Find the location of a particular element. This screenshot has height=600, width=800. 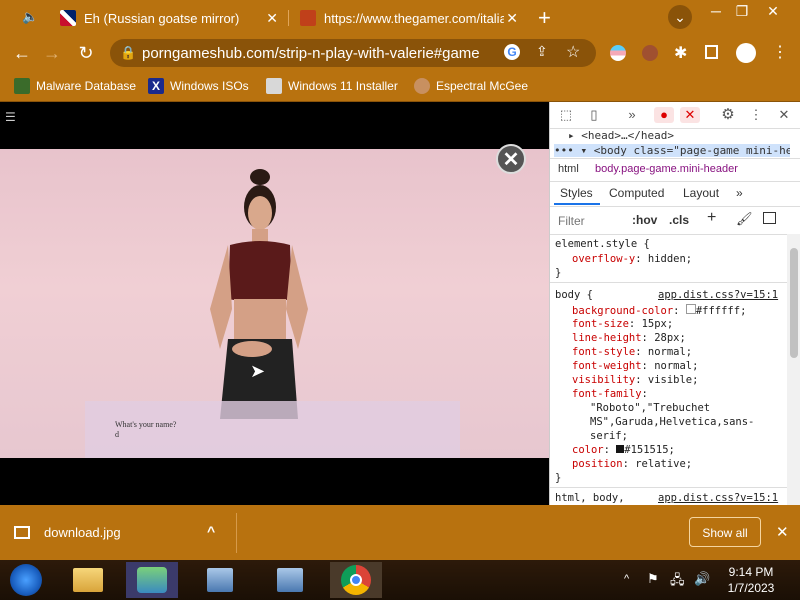

action-center-flag-icon: ⚑ is located at coordinates (653, 579).